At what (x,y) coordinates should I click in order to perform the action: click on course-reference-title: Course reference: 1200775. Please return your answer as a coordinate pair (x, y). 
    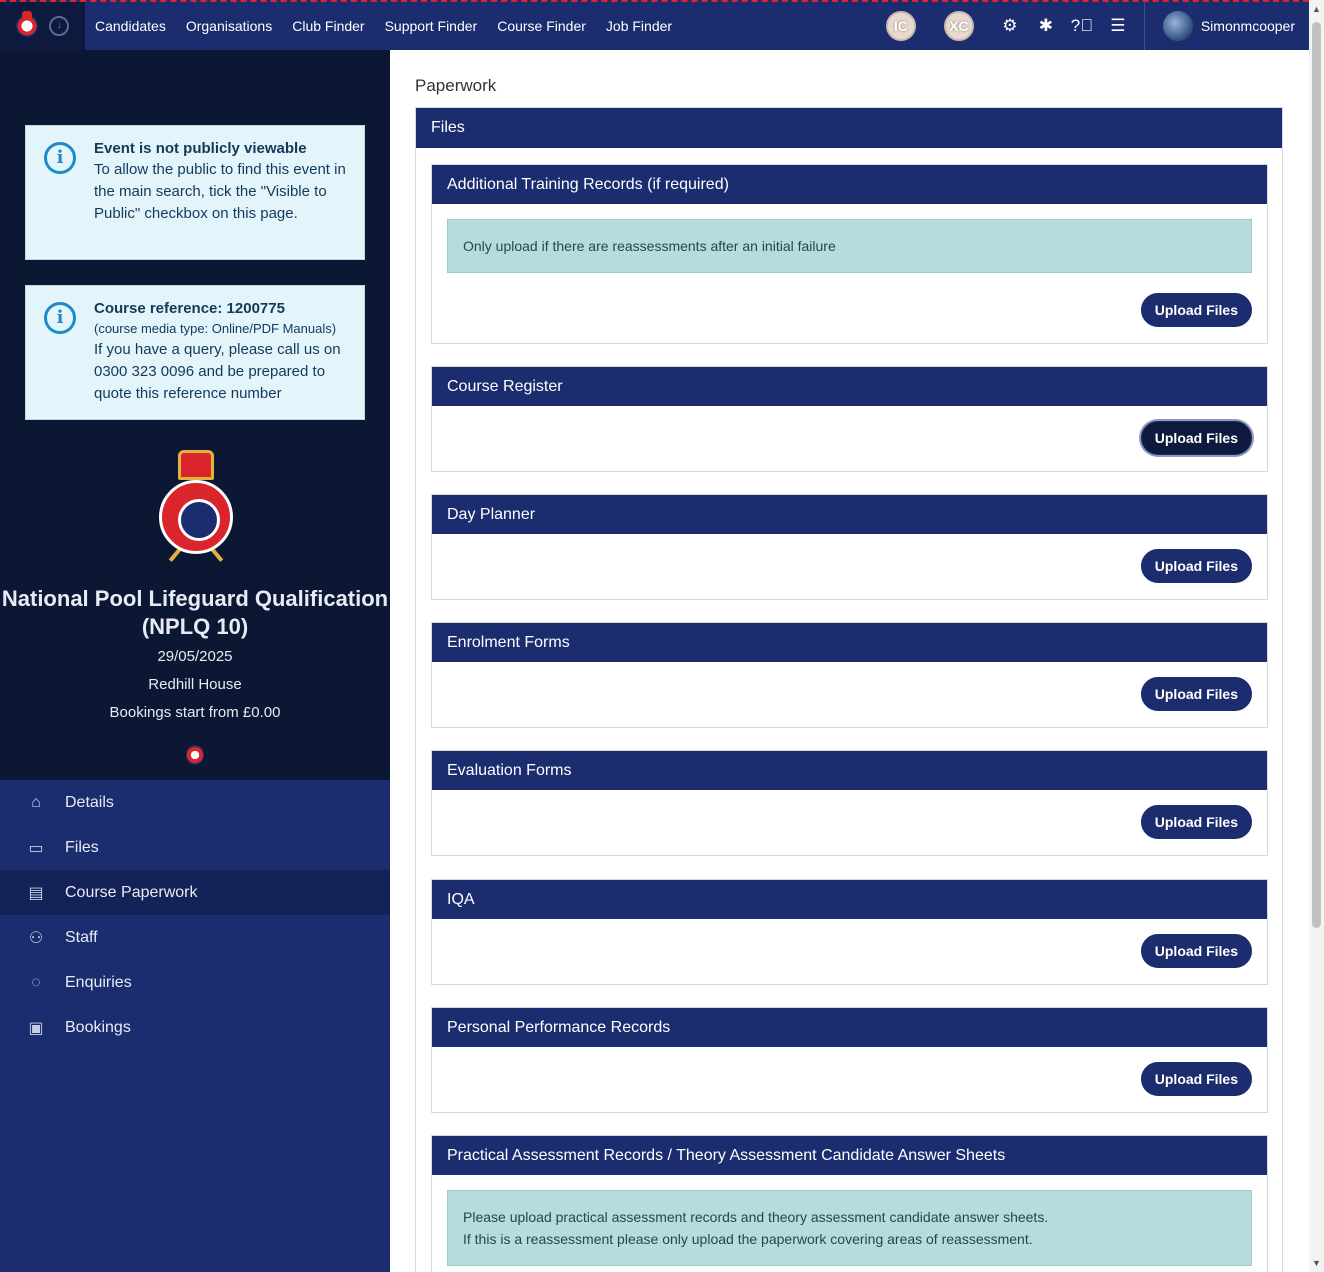
    Looking at the image, I should click on (189, 308).